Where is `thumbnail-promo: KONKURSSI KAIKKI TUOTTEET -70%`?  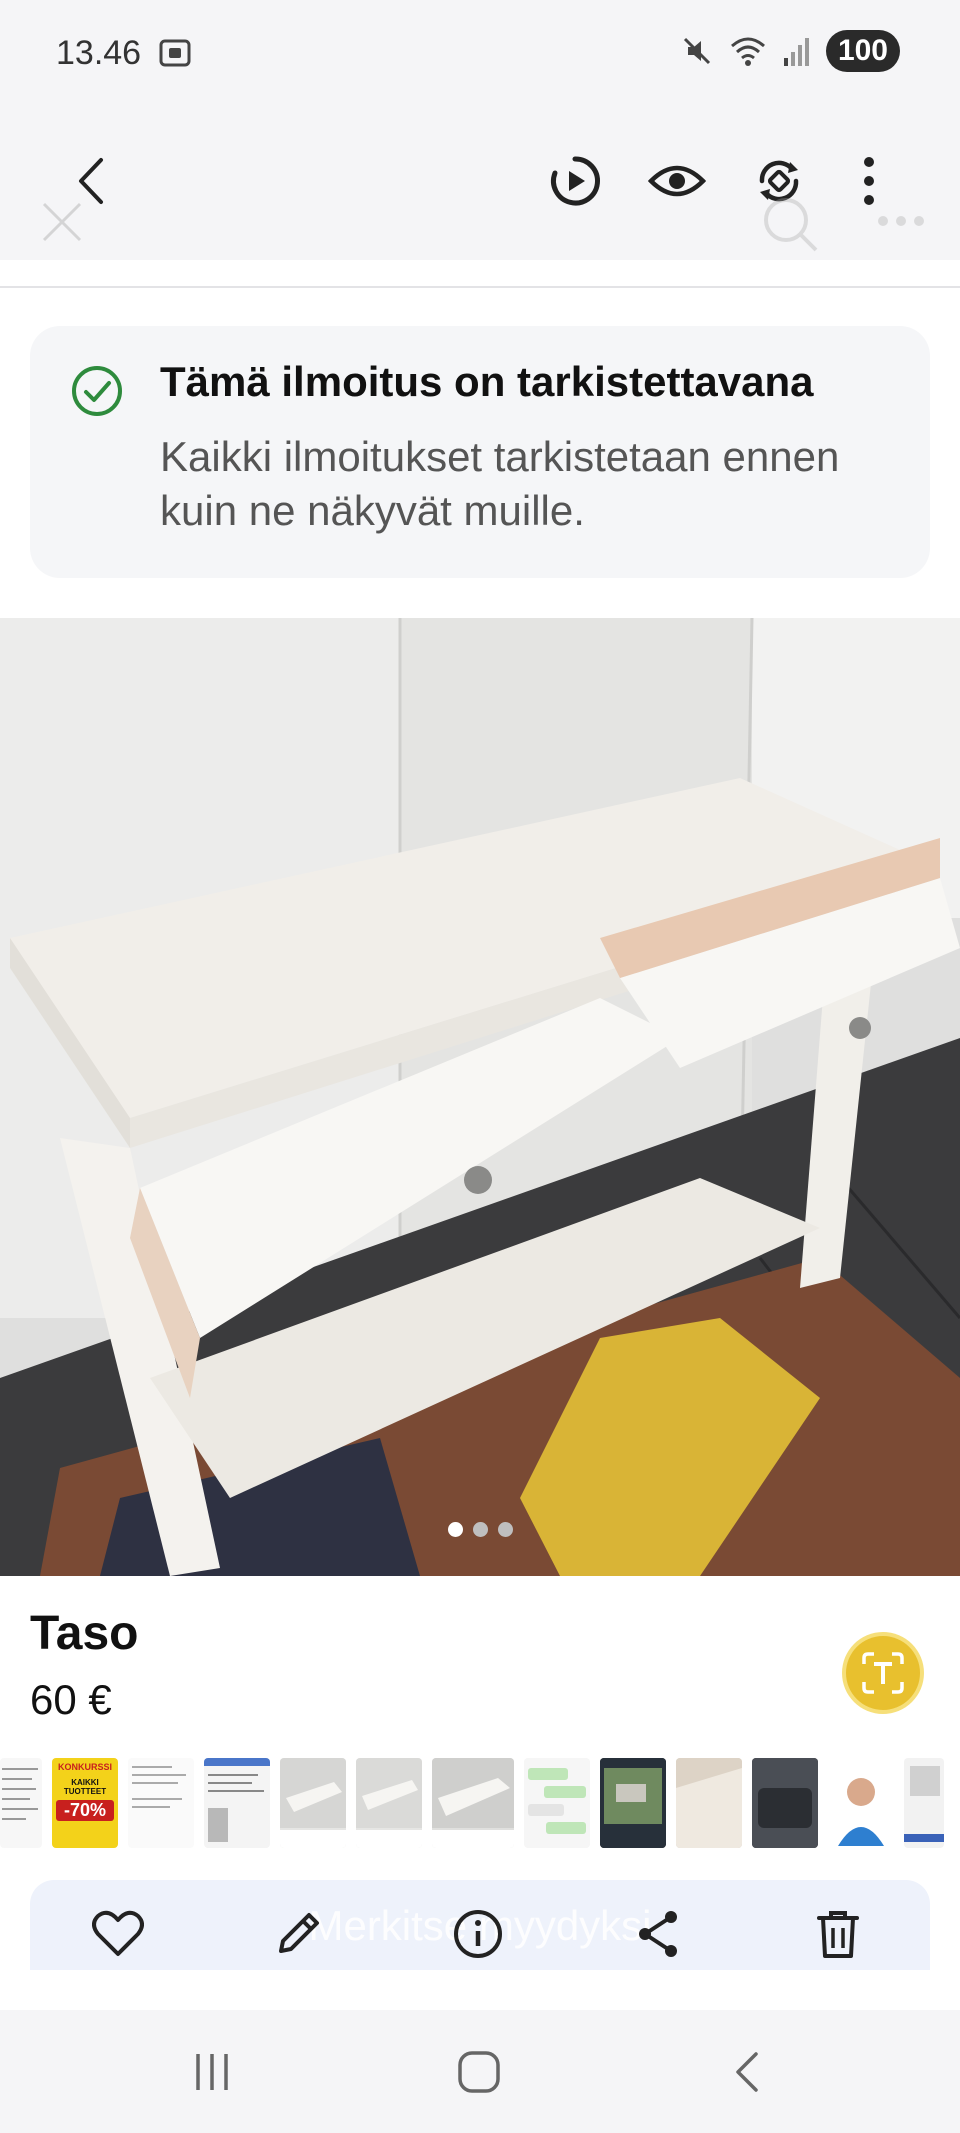 thumbnail-promo: KONKURSSI KAIKKI TUOTTEET -70% is located at coordinates (85, 1803).